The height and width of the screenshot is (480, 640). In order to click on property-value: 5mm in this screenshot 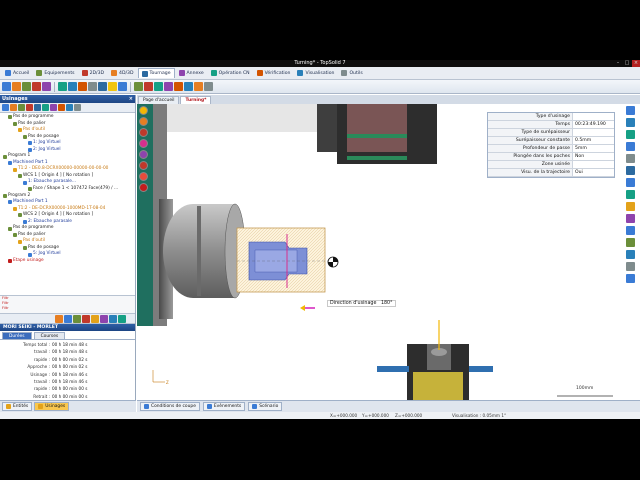, I will do `click(593, 148)`.